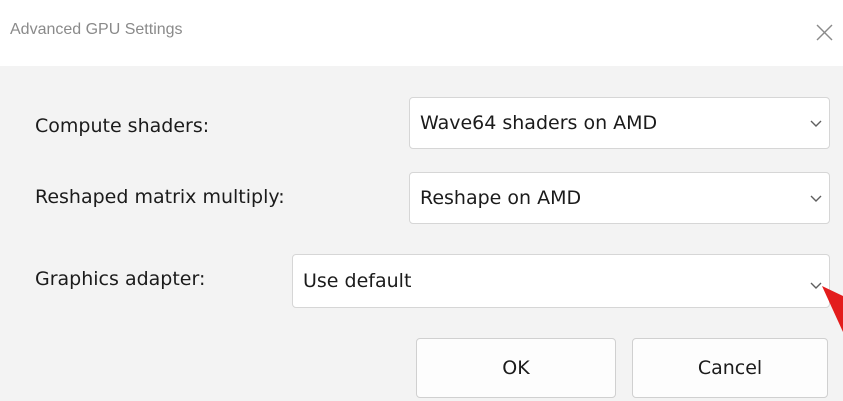 This screenshot has height=401, width=843. I want to click on compute-shaders-value: Wave64 shaders on AMD, so click(539, 123).